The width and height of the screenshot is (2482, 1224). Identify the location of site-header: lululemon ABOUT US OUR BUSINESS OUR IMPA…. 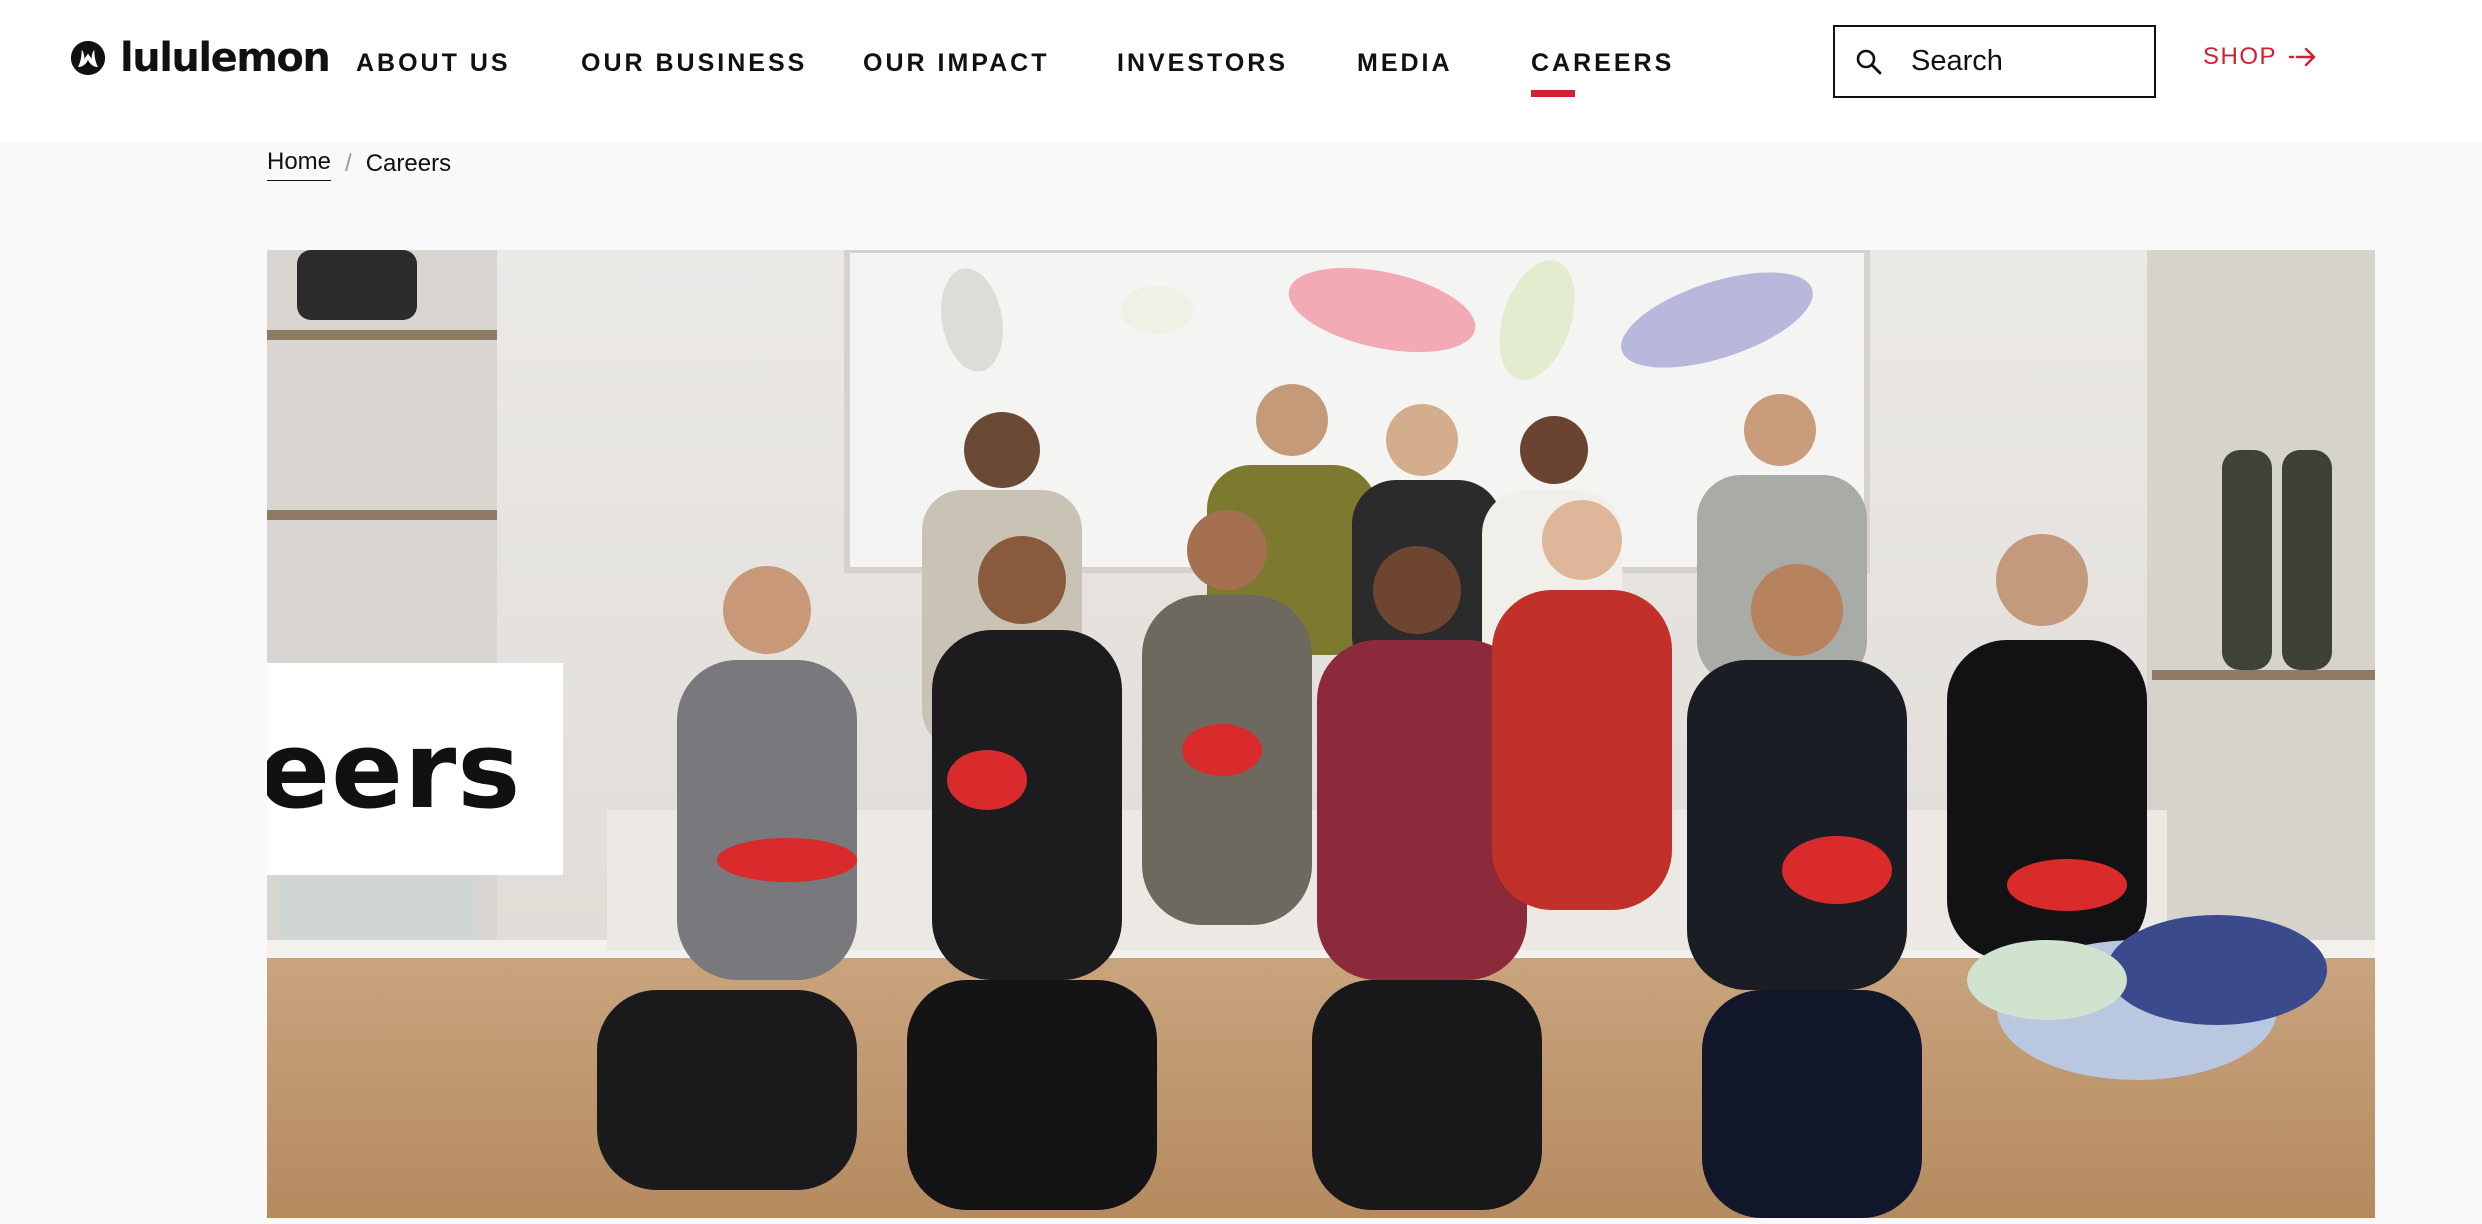
(1241, 71).